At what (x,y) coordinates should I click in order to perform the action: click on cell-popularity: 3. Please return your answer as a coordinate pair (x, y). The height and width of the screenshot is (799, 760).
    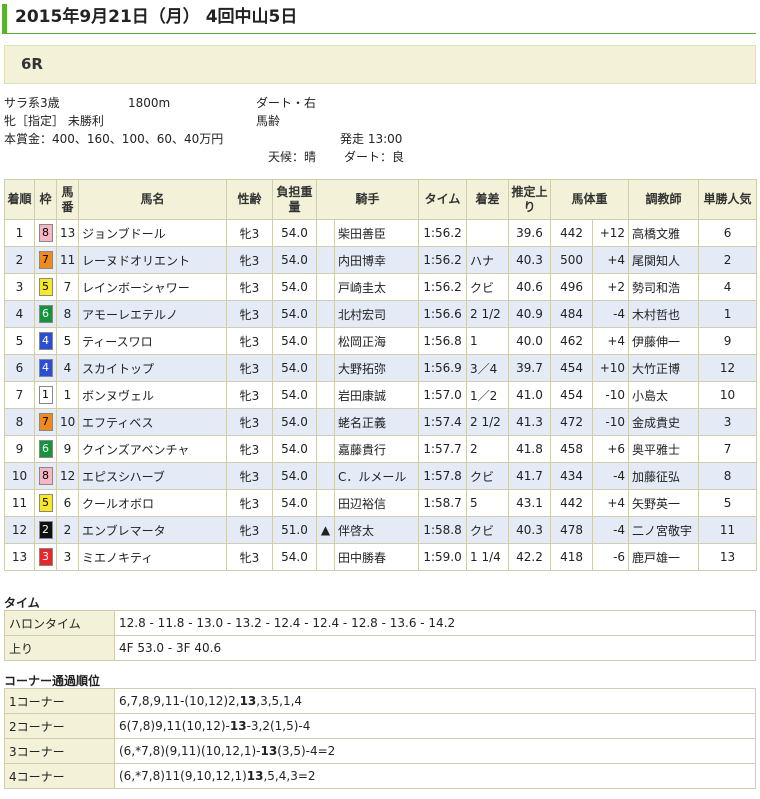
    Looking at the image, I should click on (728, 422).